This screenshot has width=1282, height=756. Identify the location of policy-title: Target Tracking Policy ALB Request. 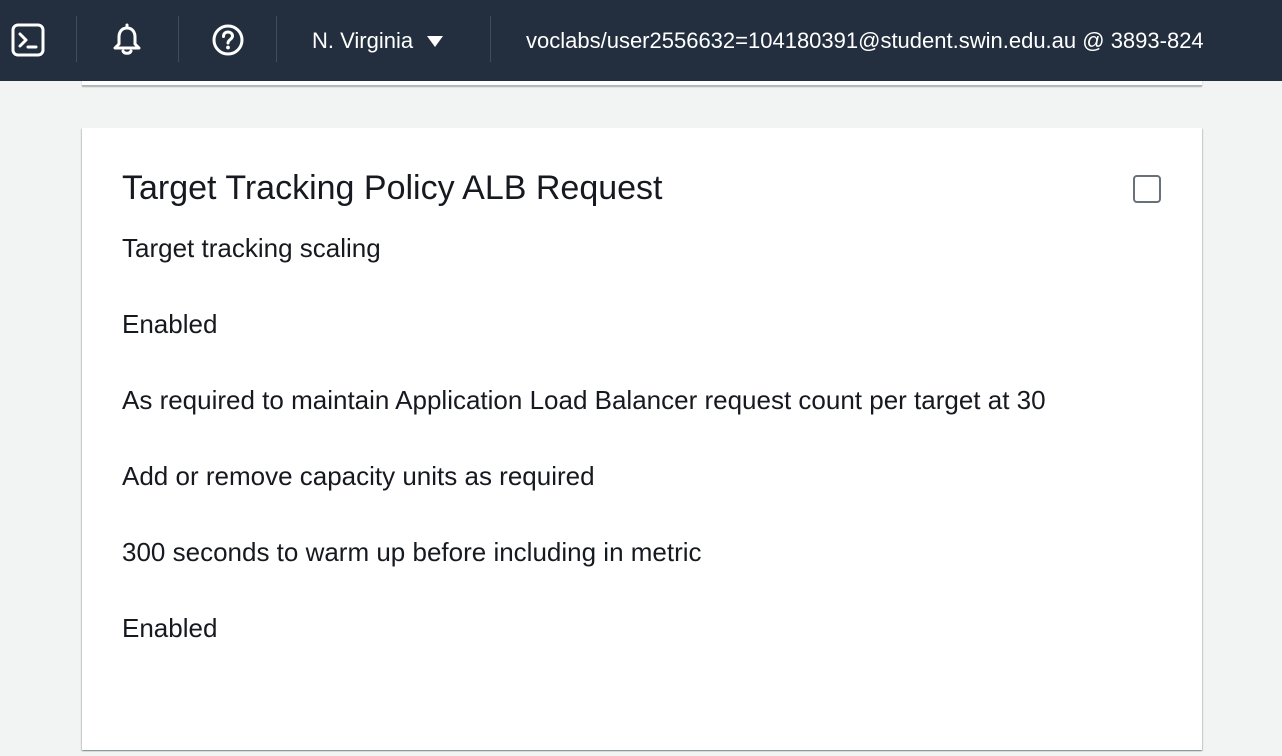
(392, 188).